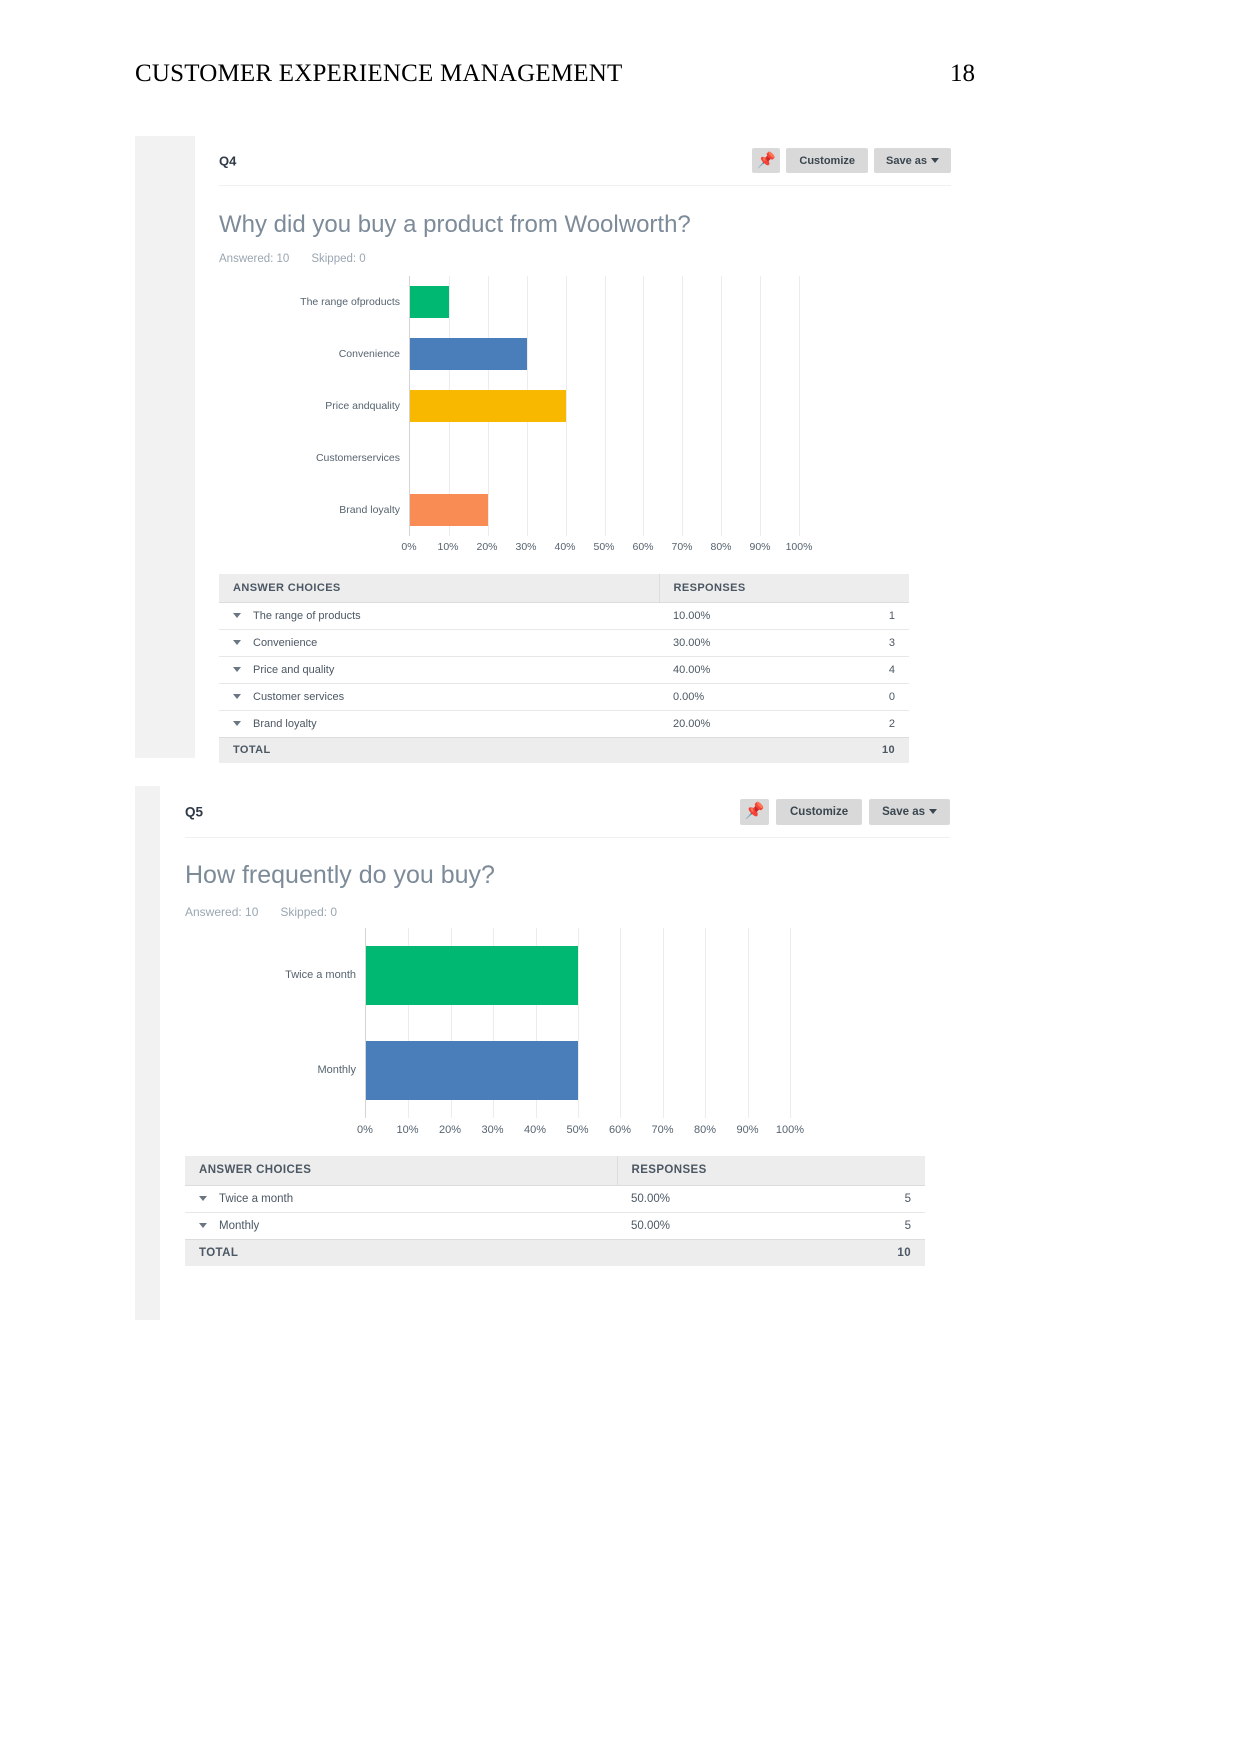 The image size is (1241, 1754). I want to click on response-percent: 20.00%, so click(692, 723).